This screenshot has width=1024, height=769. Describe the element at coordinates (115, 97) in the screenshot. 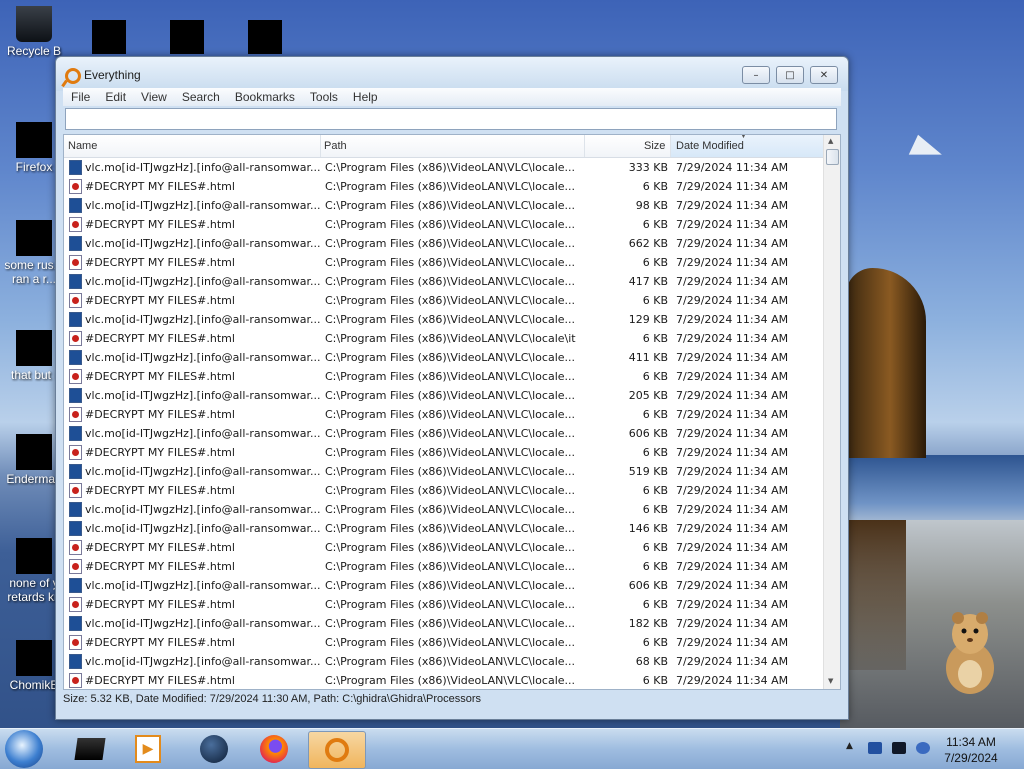

I see `menu-edit: Edit` at that location.